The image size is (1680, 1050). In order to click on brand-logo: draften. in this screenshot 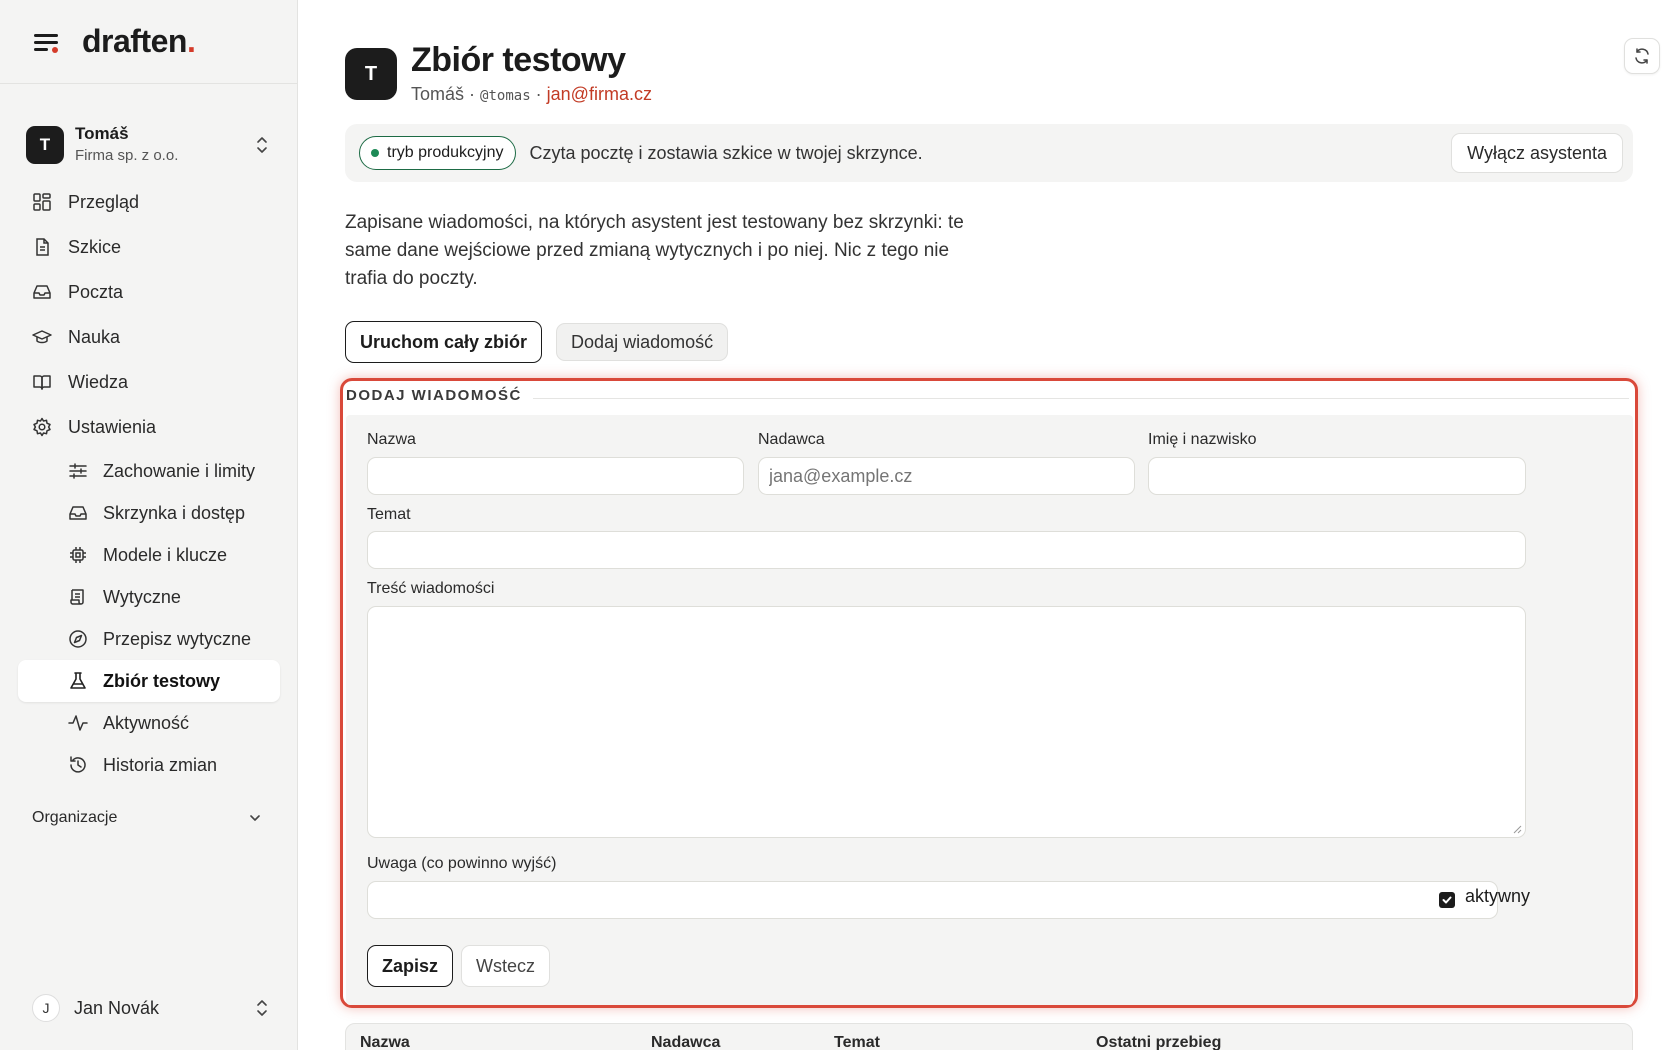, I will do `click(139, 41)`.